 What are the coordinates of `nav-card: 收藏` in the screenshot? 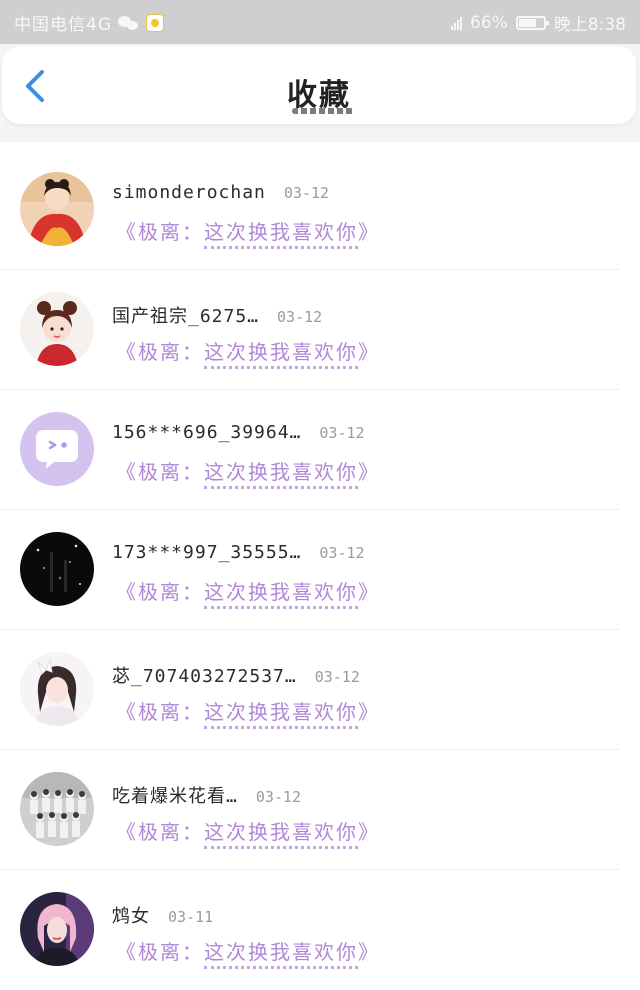 It's located at (319, 85).